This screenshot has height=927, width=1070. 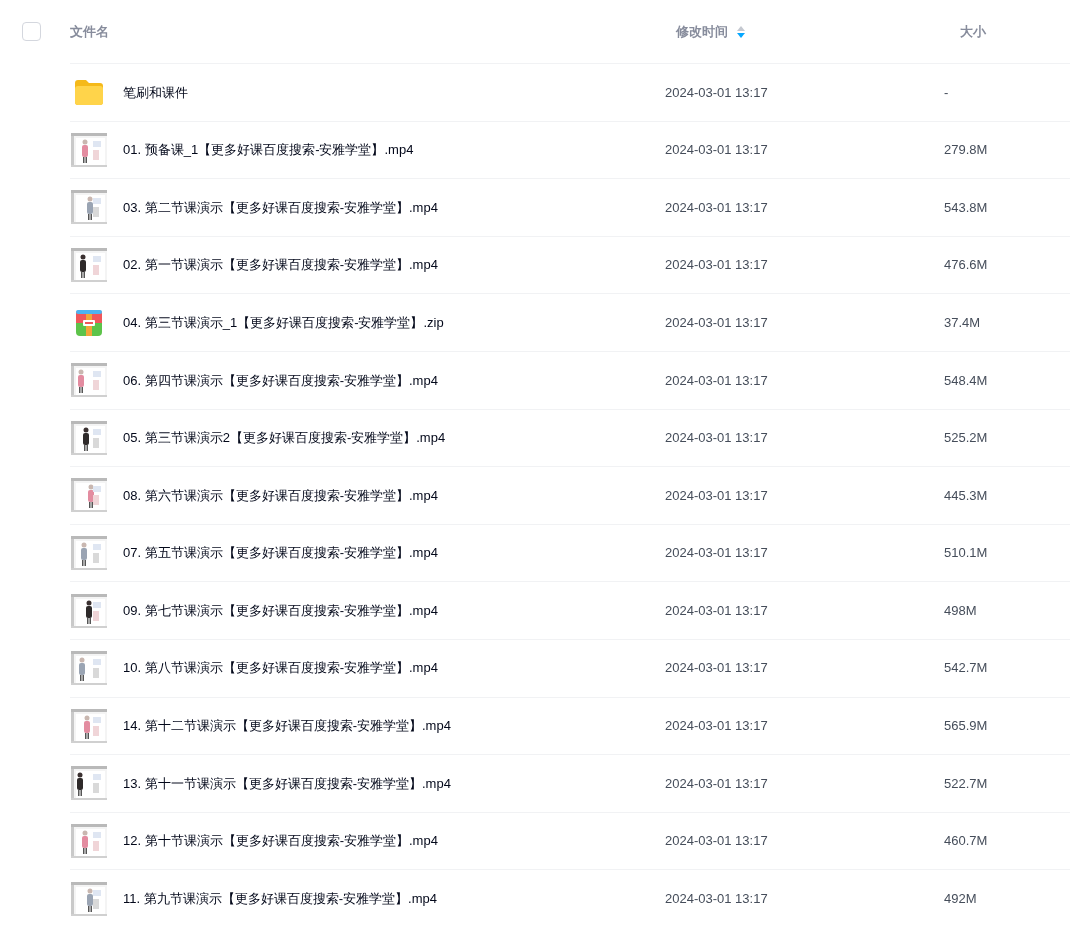 I want to click on file-size: 565.9M, so click(x=966, y=726).